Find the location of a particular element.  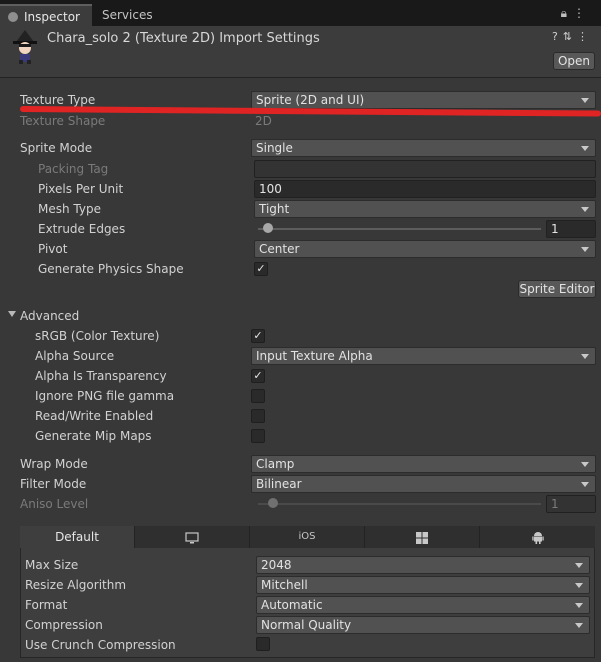

platform-tab-windows is located at coordinates (422, 537).